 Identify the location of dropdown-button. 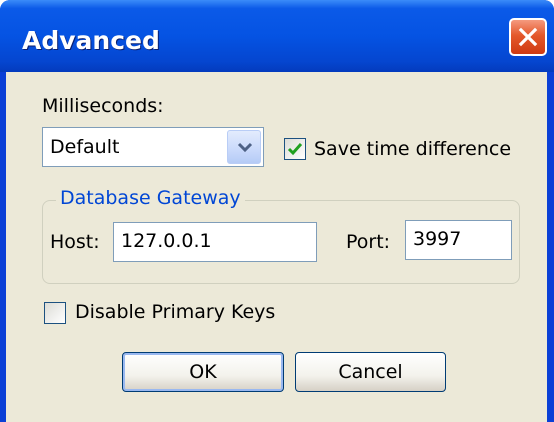
(244, 147).